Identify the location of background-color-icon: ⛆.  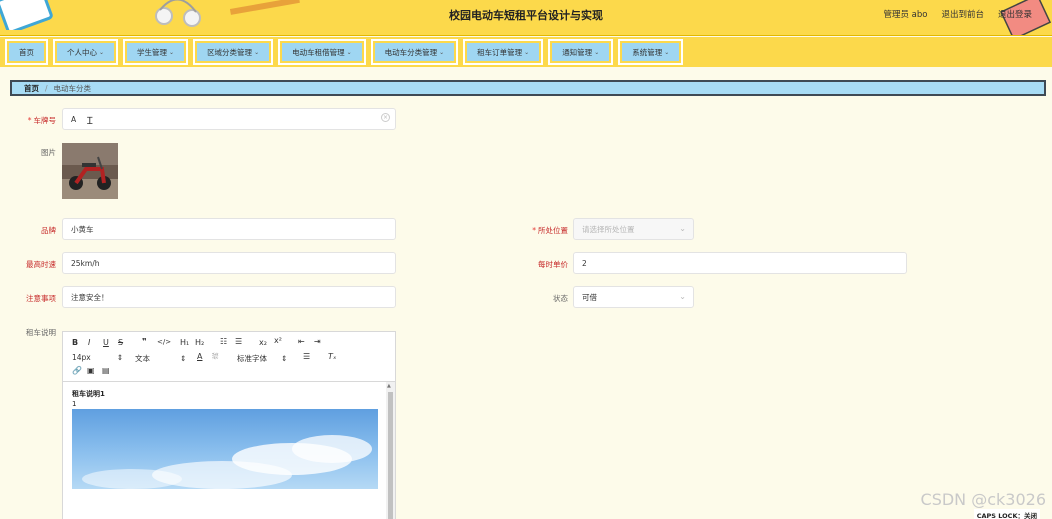
(215, 357).